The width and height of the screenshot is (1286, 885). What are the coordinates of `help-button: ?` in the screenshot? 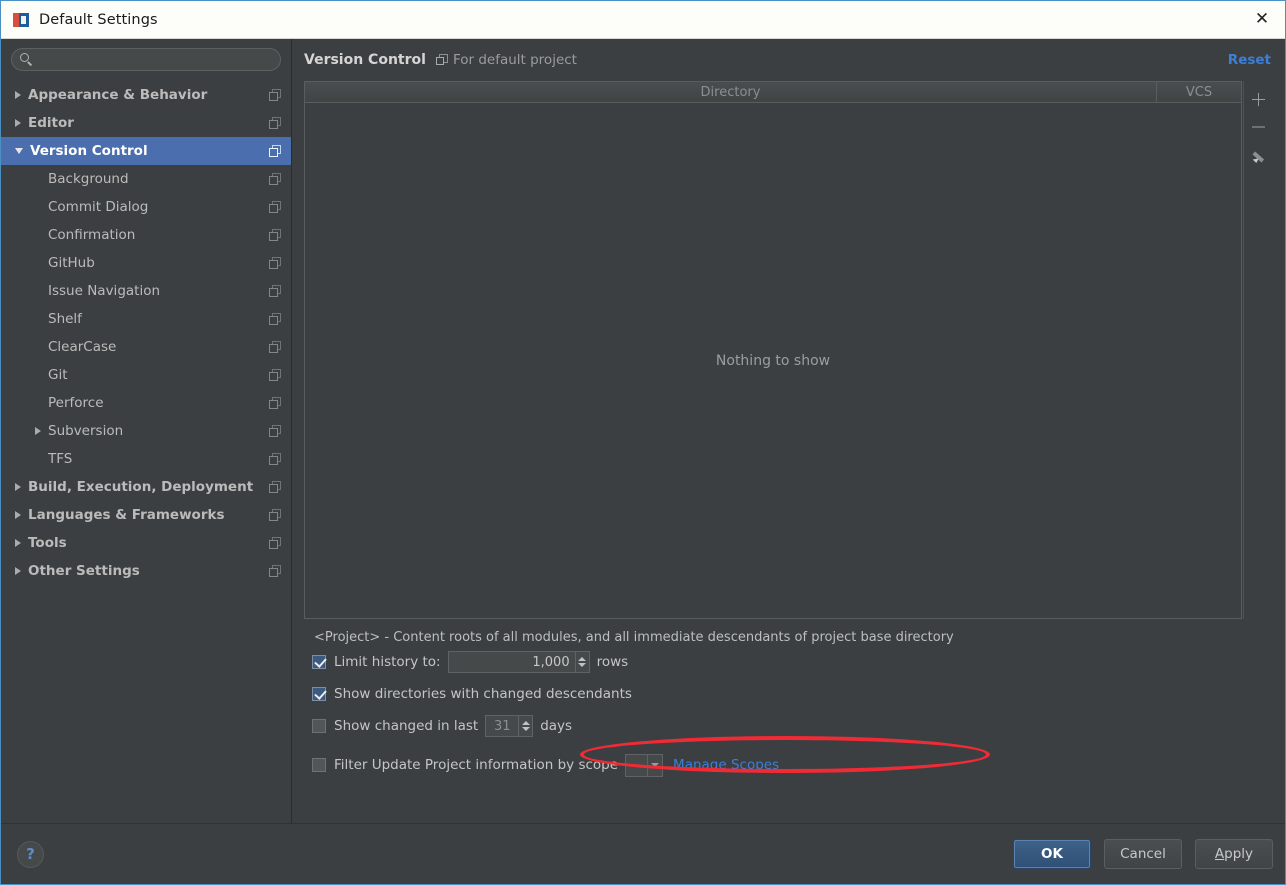 It's located at (30, 854).